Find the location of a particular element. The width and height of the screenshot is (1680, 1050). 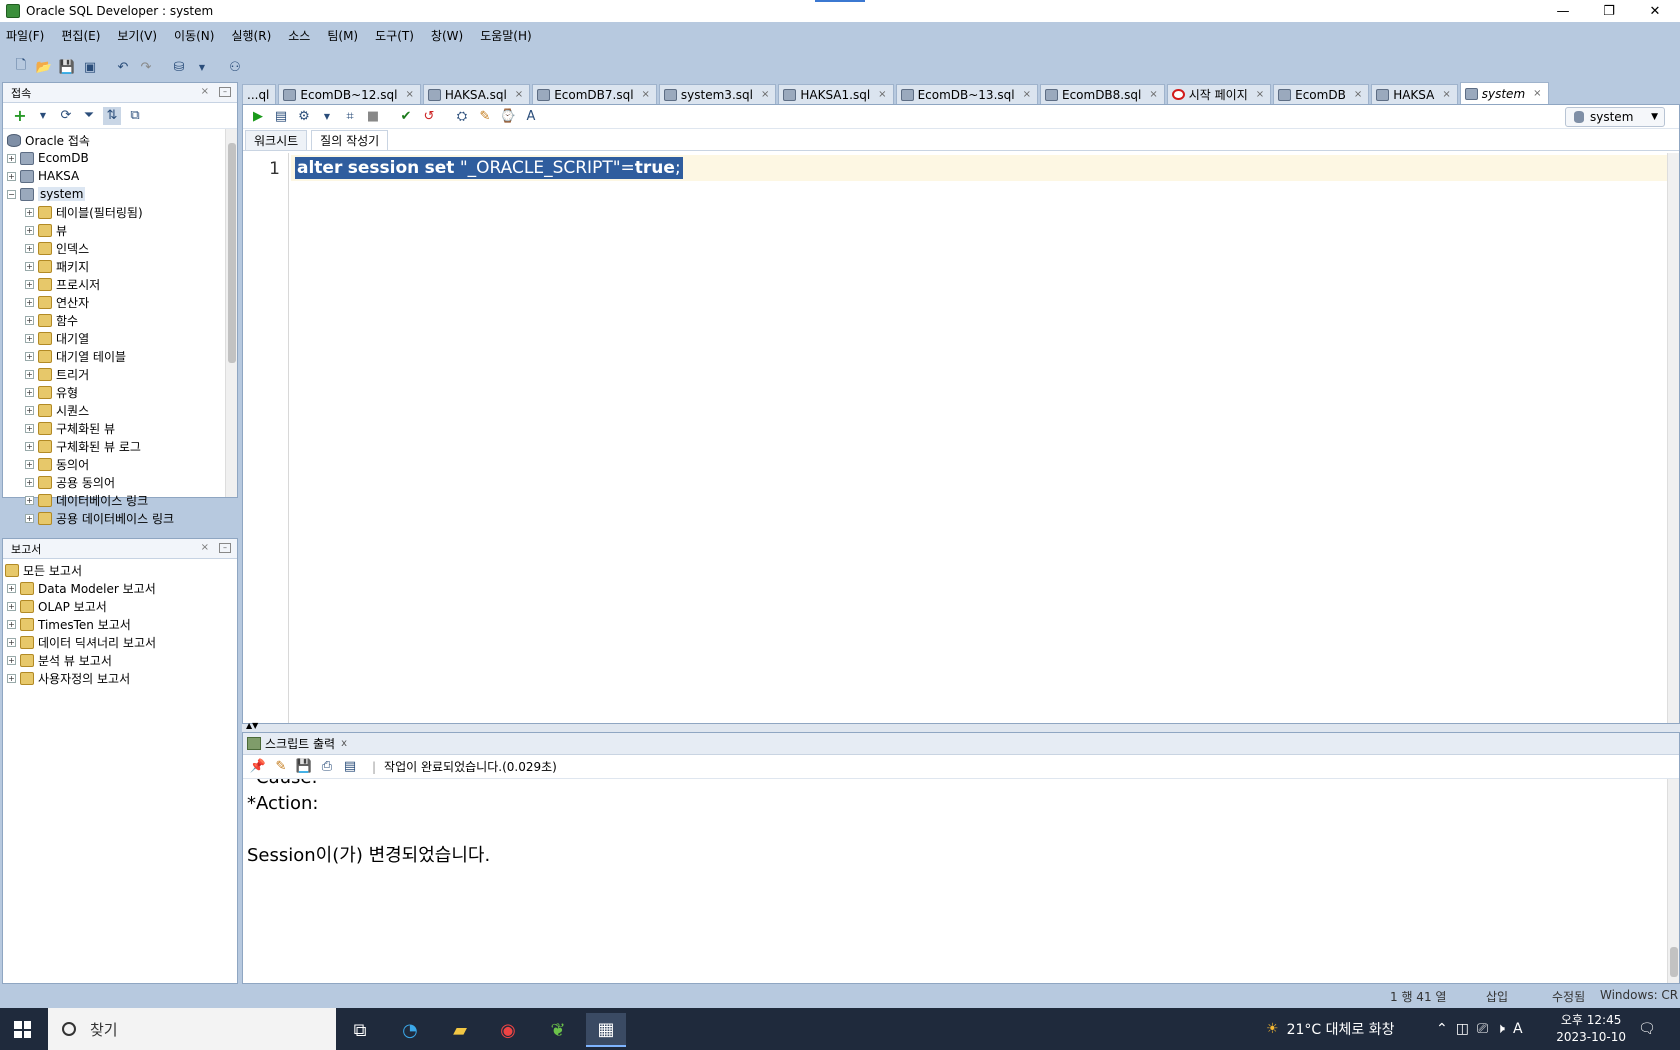

code-line: alter session set "_ORACLE_SCRIPT"=true; is located at coordinates (489, 168).